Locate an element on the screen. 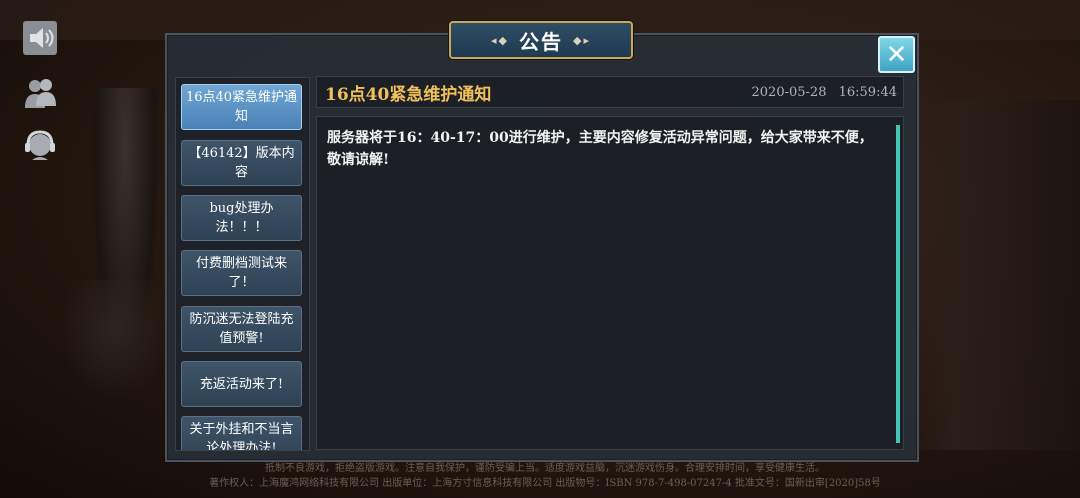  announcement-title: 16点40紧急维护通知 is located at coordinates (408, 94).